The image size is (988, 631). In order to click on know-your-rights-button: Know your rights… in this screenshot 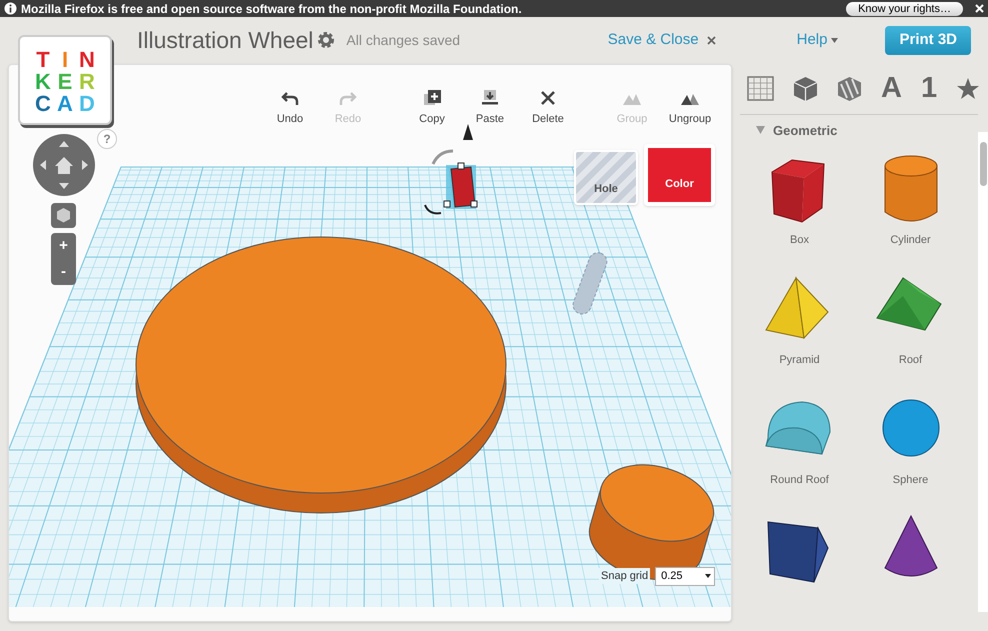, I will do `click(904, 9)`.